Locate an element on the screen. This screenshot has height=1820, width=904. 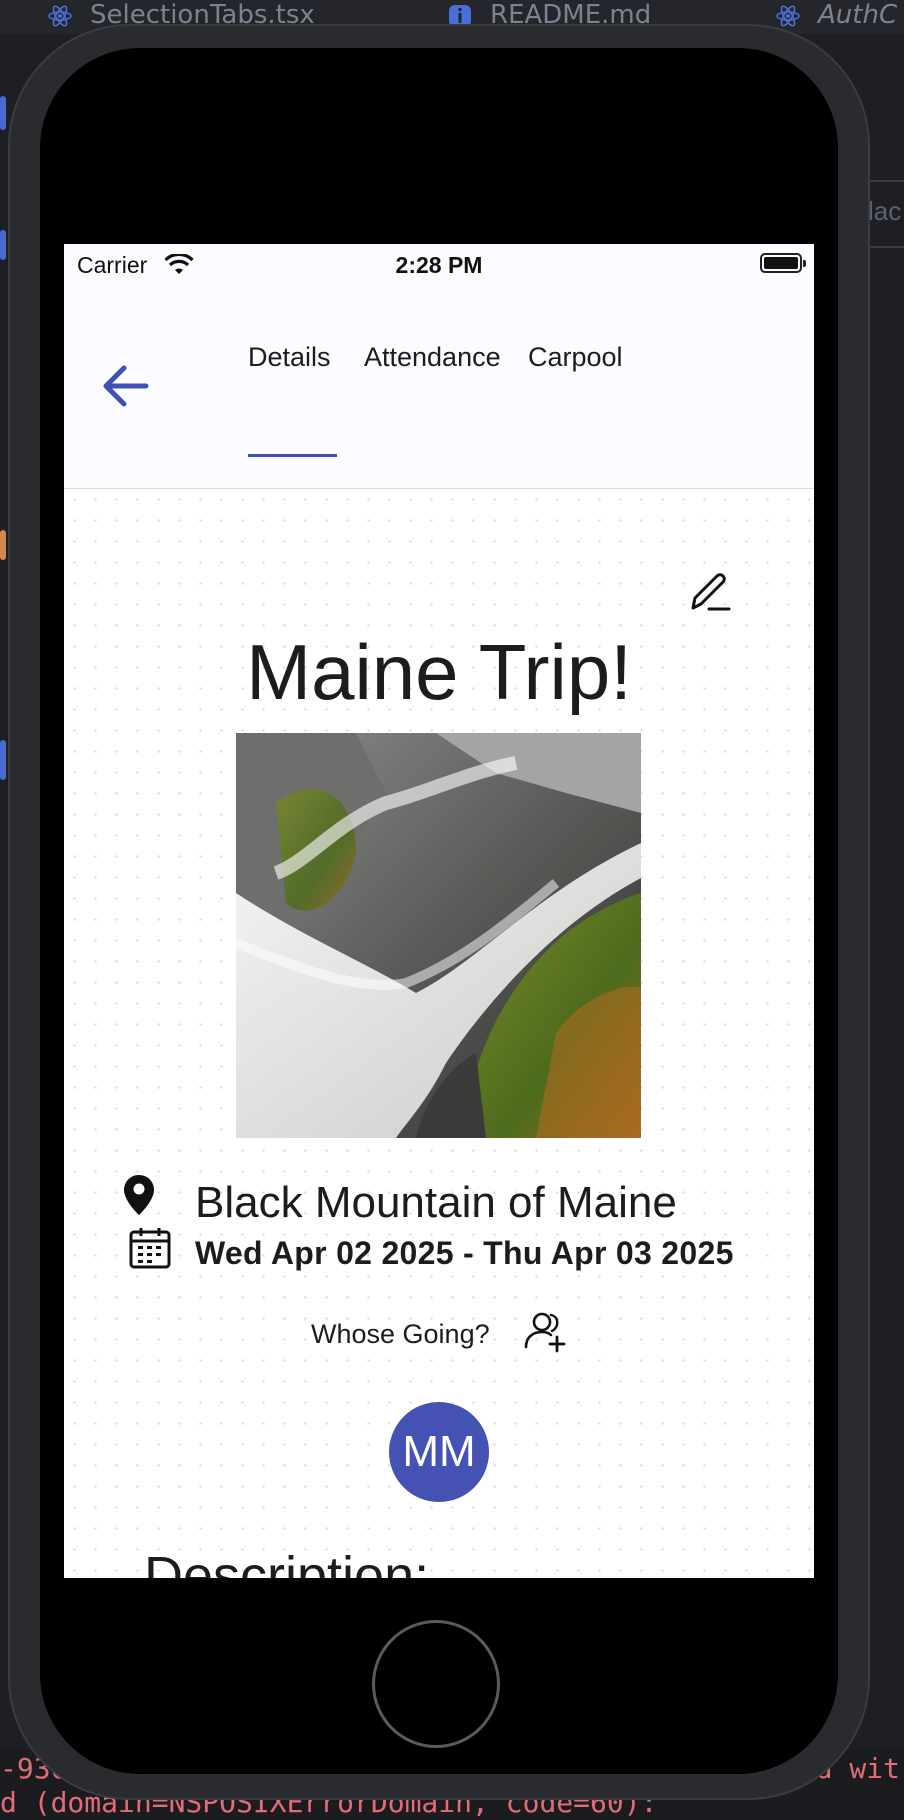
top-tab-bar: Details Attendance Carpool is located at coordinates (439, 386).